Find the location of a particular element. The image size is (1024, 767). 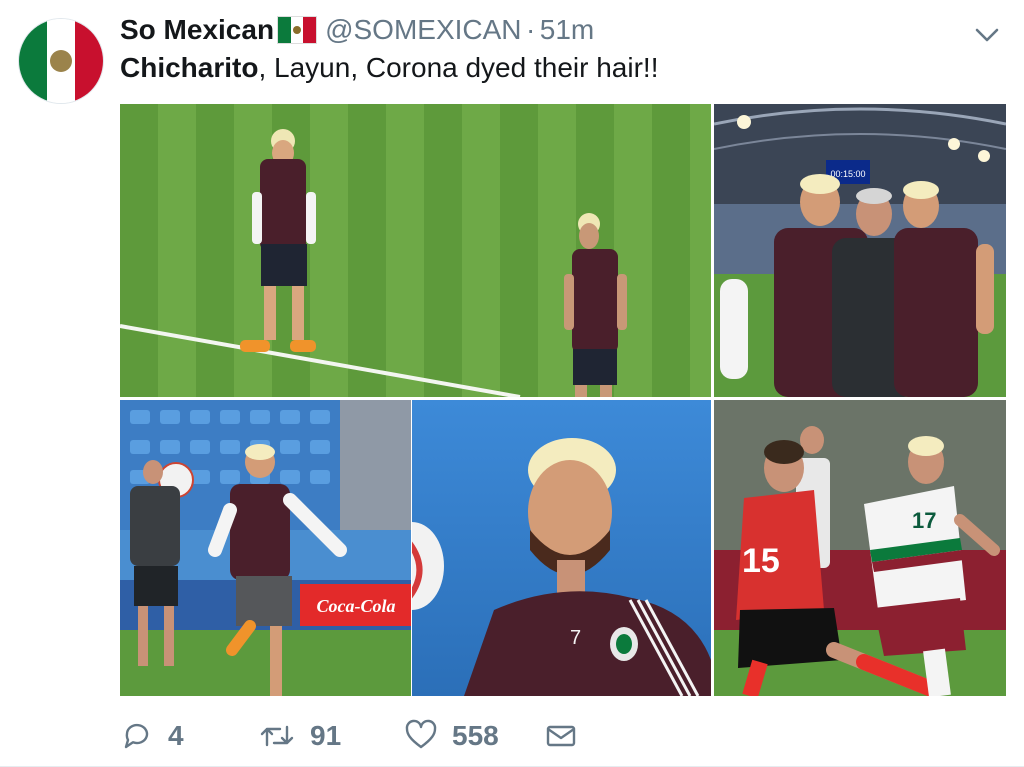

chevron-down-icon is located at coordinates (987, 35).